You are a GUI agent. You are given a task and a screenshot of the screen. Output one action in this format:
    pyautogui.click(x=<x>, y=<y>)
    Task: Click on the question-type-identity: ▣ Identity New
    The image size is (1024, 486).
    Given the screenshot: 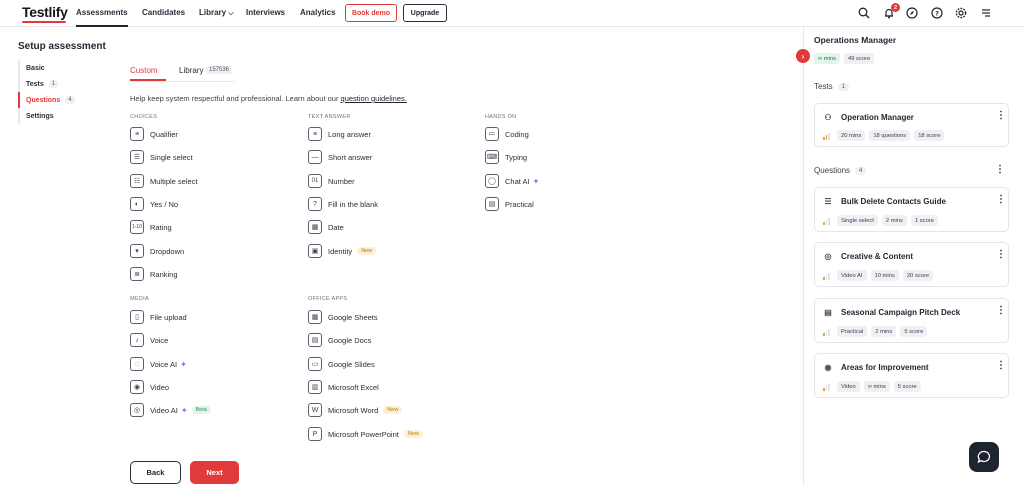 What is the action you would take?
    pyautogui.click(x=342, y=251)
    